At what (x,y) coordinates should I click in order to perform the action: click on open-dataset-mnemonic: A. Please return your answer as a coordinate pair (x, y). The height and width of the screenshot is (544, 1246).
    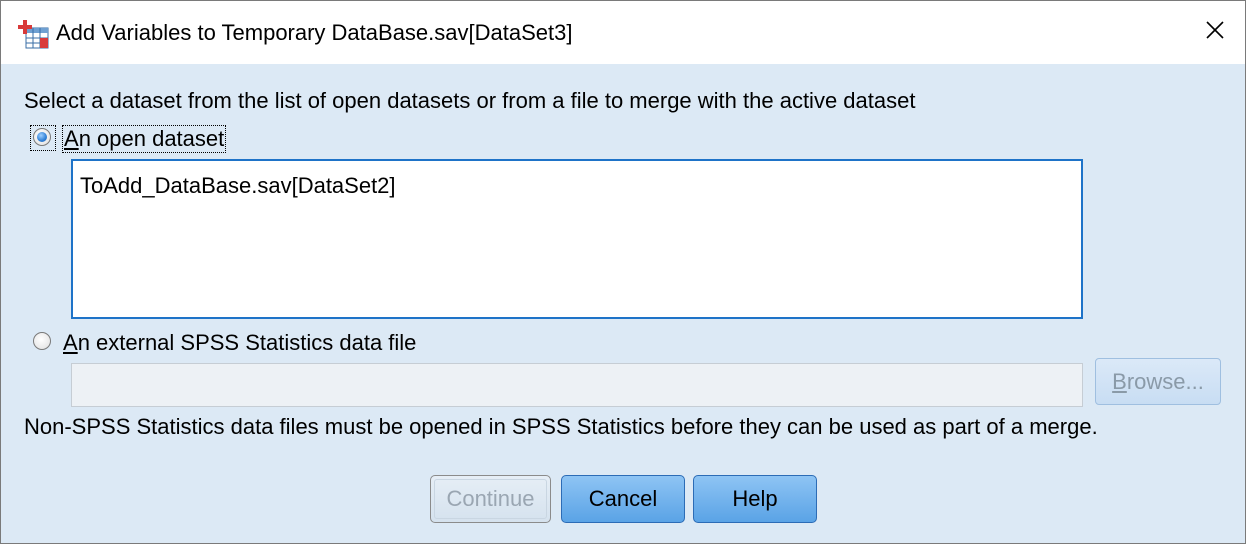
    Looking at the image, I should click on (71, 138).